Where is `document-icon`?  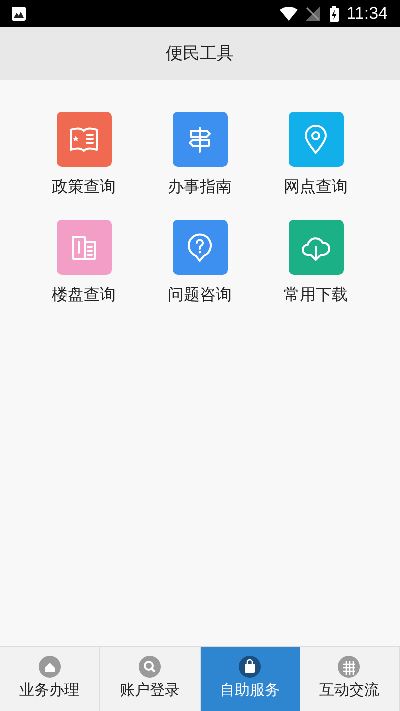 document-icon is located at coordinates (84, 247).